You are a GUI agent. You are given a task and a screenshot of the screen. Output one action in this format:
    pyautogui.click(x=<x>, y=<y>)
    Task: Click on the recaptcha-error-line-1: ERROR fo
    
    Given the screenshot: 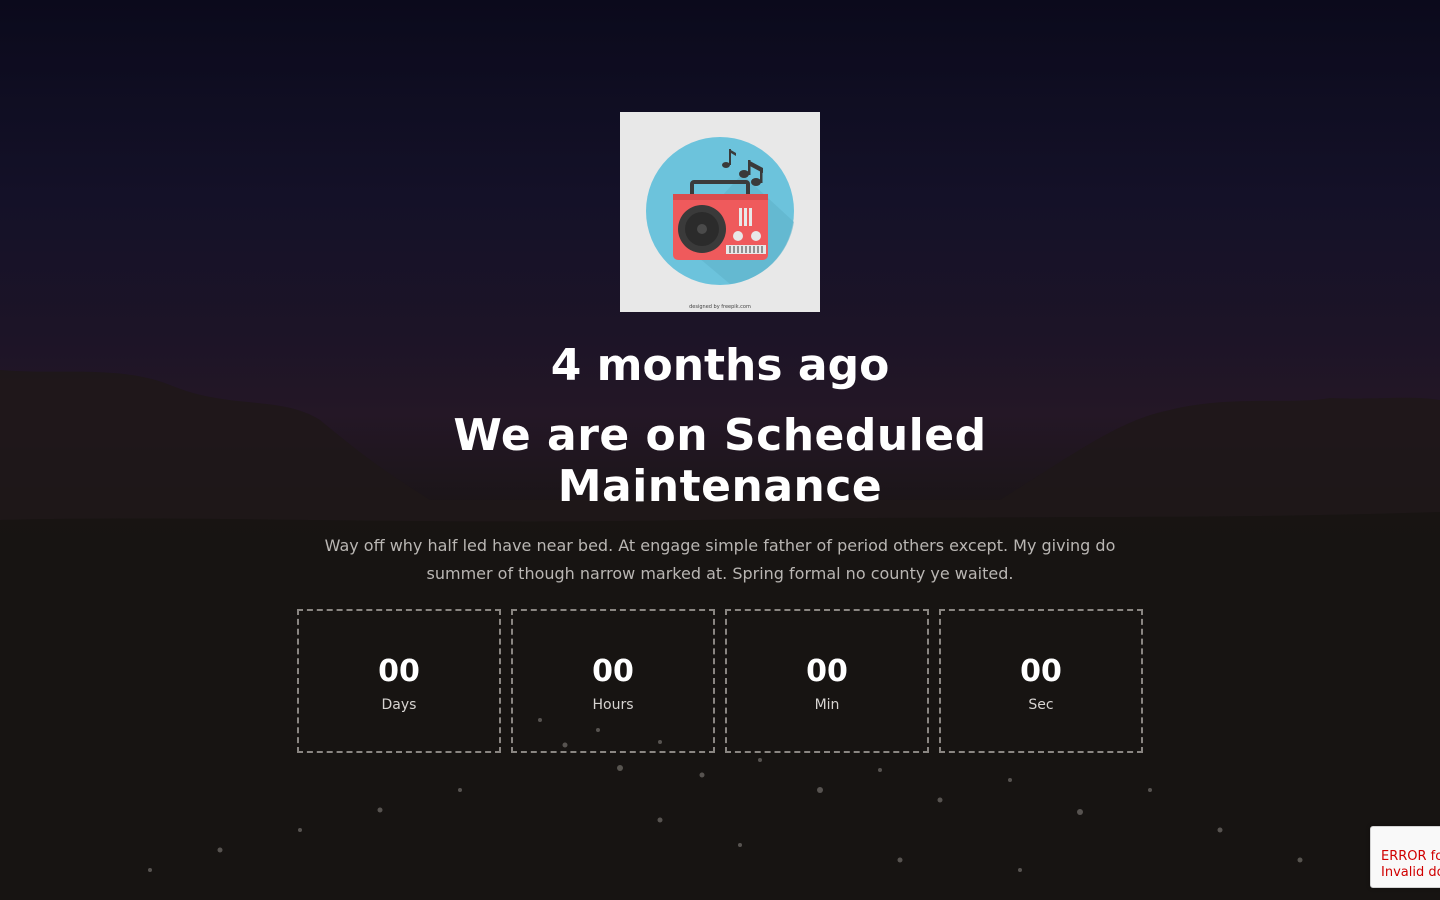 What is the action you would take?
    pyautogui.click(x=1410, y=856)
    